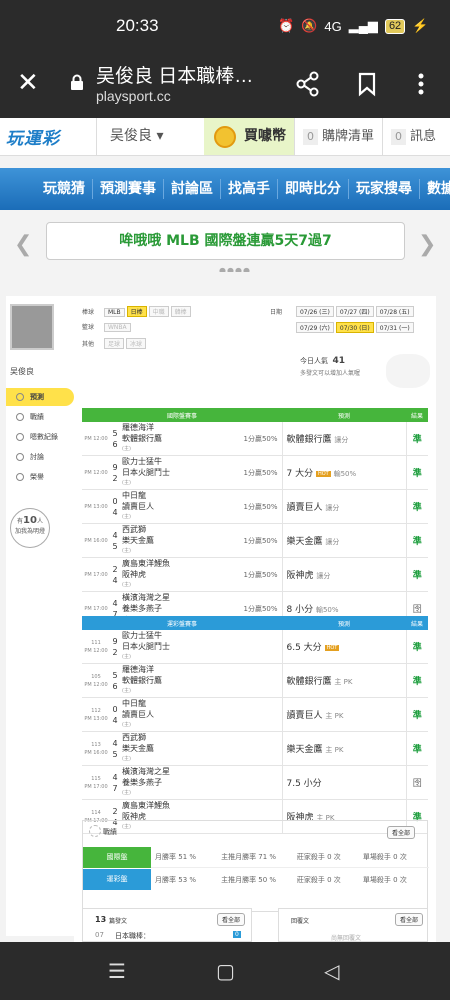 The image size is (450, 1000). I want to click on away-score: 2, so click(115, 569).